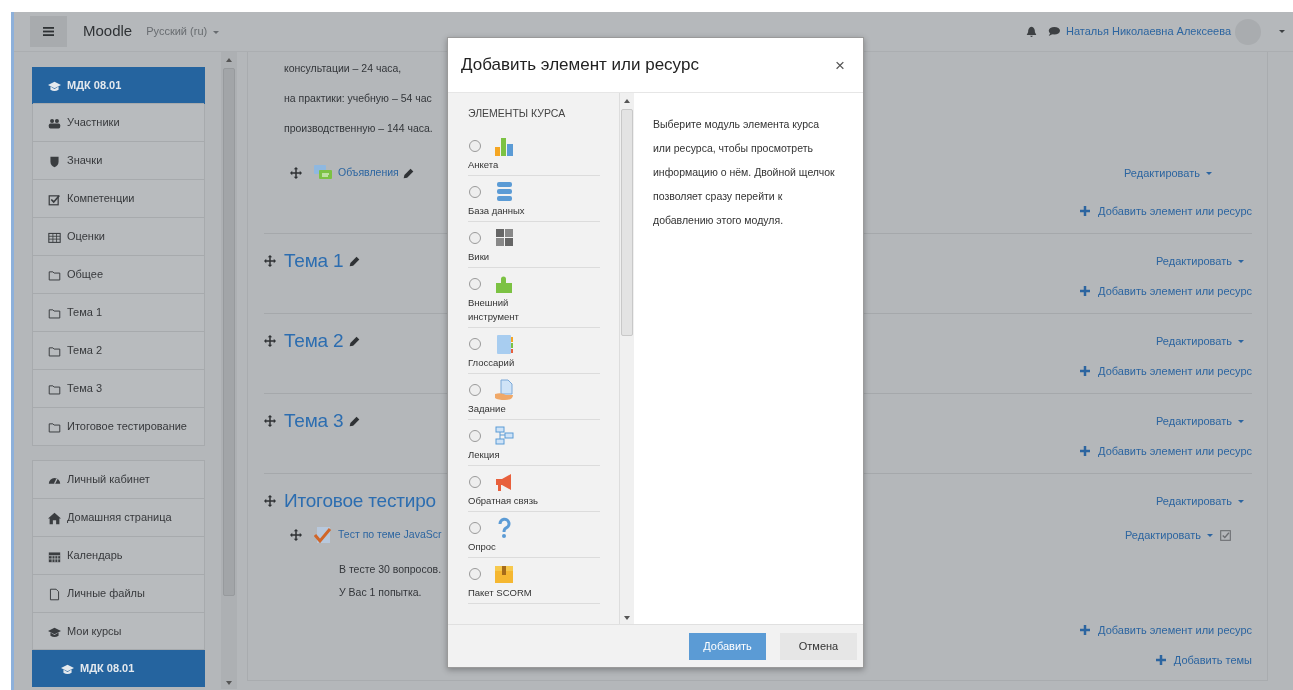  I want to click on sidebar-item: Участники, so click(118, 122).